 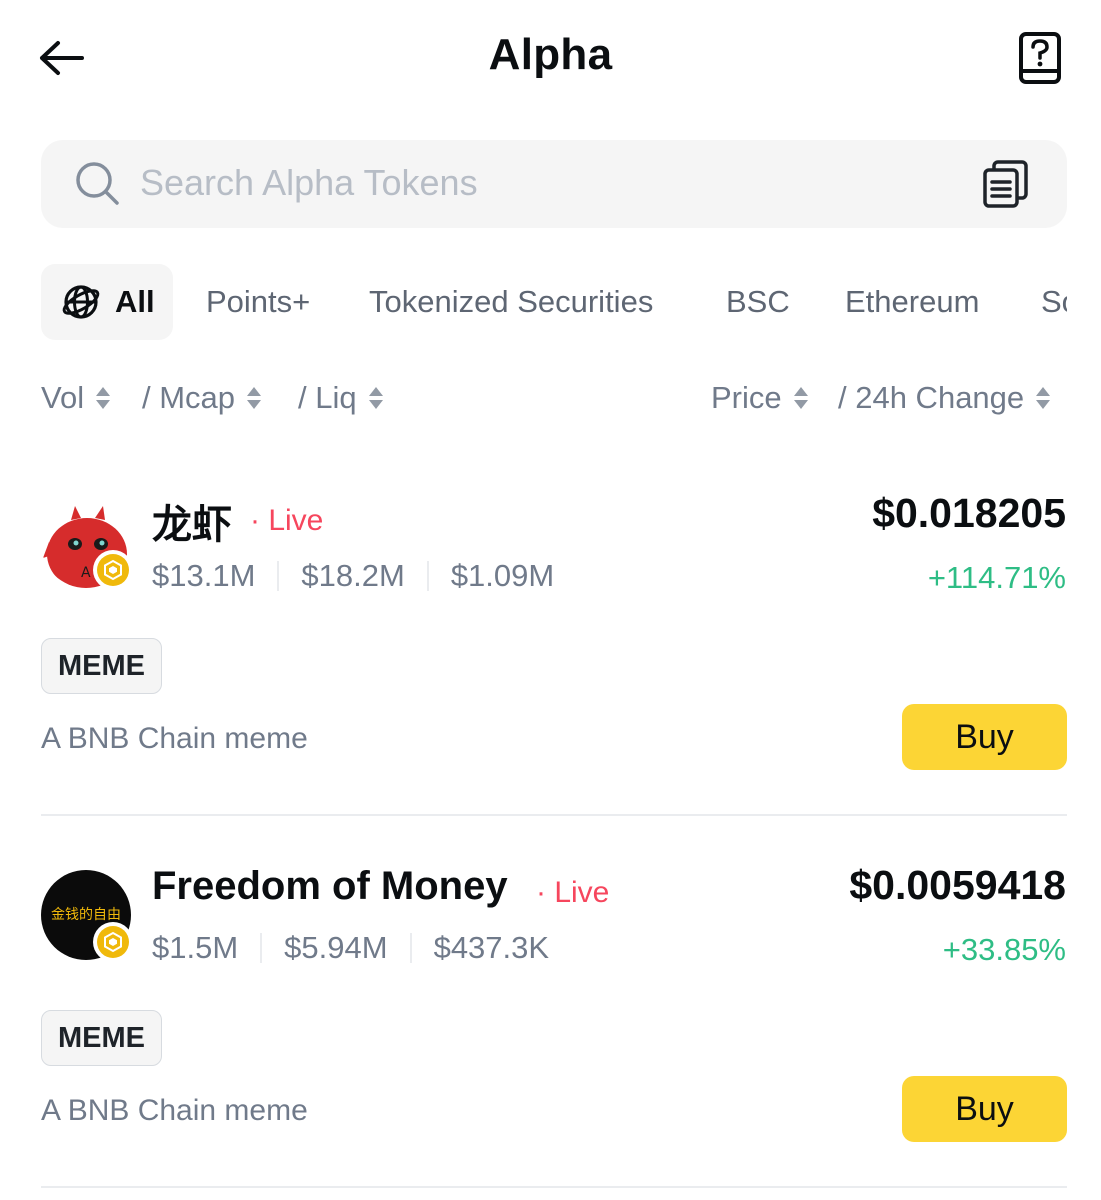 I want to click on sort-price: Price, so click(x=759, y=398).